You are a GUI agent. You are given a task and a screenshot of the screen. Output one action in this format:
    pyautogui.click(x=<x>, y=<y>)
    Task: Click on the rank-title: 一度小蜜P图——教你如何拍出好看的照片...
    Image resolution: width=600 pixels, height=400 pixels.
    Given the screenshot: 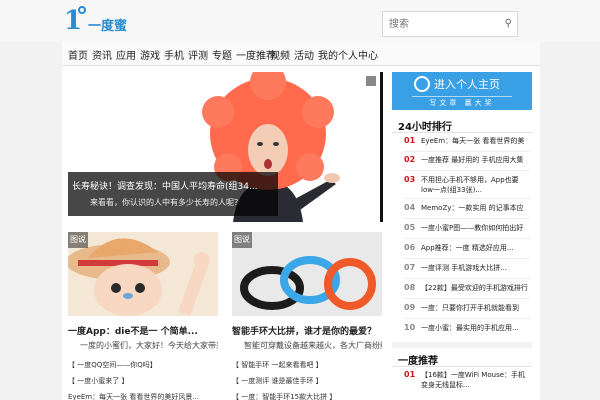 What is the action you would take?
    pyautogui.click(x=475, y=228)
    